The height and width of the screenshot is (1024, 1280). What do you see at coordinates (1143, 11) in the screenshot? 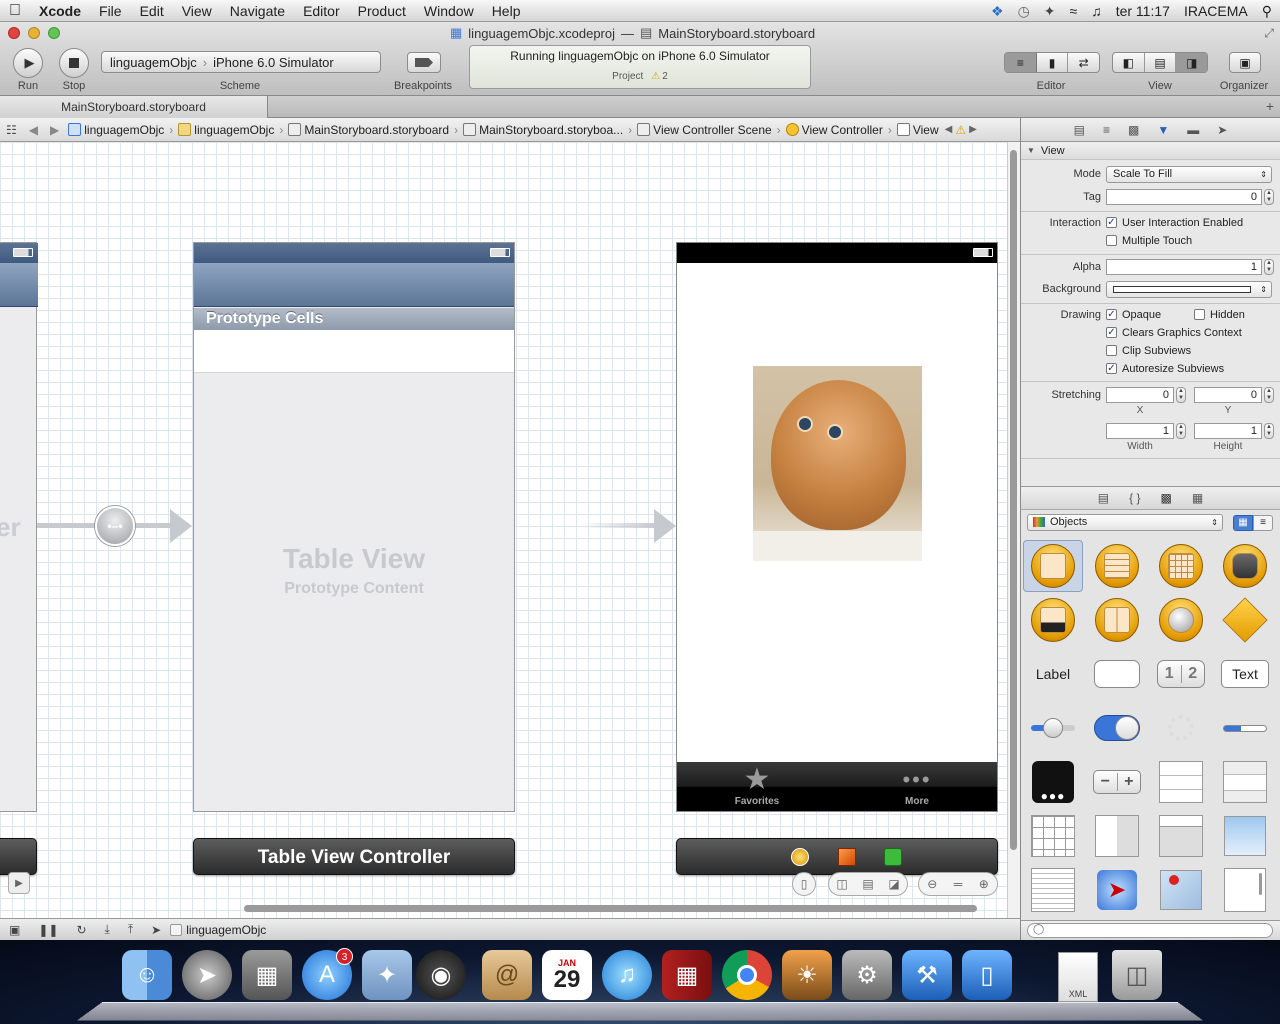
I see `menu-clock: ter 11:17` at bounding box center [1143, 11].